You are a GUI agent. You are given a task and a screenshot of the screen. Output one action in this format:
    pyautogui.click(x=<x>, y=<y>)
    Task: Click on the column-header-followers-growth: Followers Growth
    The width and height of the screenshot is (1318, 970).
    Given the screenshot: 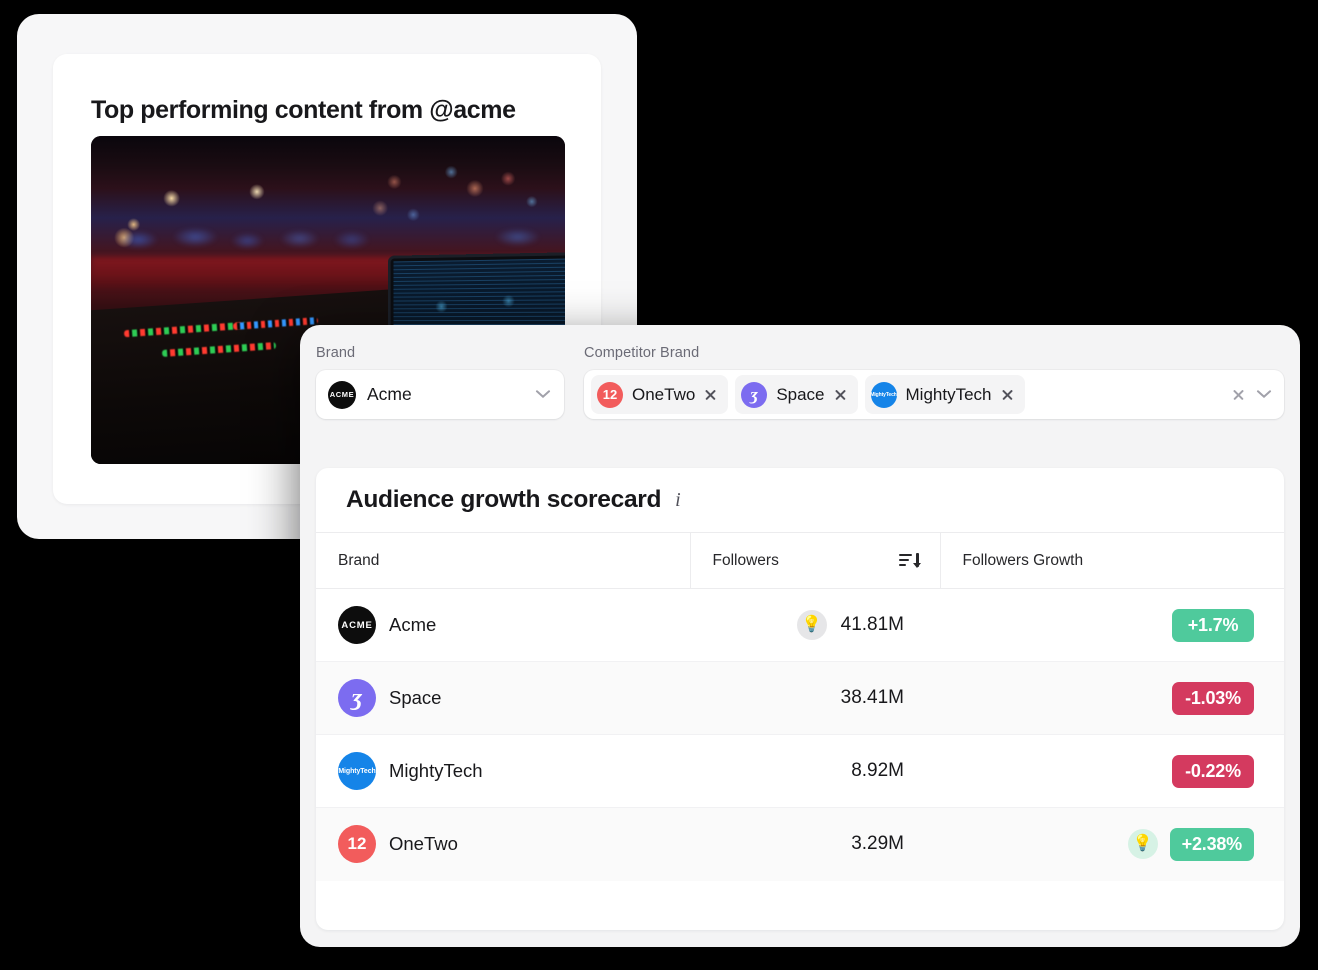 What is the action you would take?
    pyautogui.click(x=1112, y=560)
    